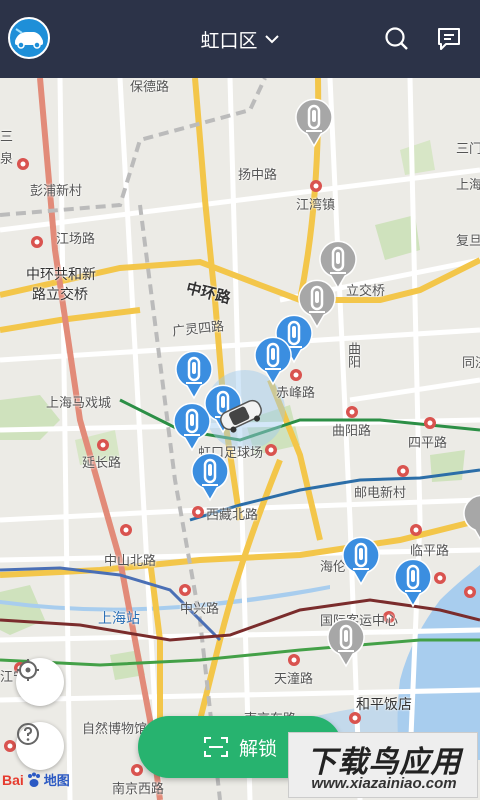  I want to click on help-button, so click(40, 746).